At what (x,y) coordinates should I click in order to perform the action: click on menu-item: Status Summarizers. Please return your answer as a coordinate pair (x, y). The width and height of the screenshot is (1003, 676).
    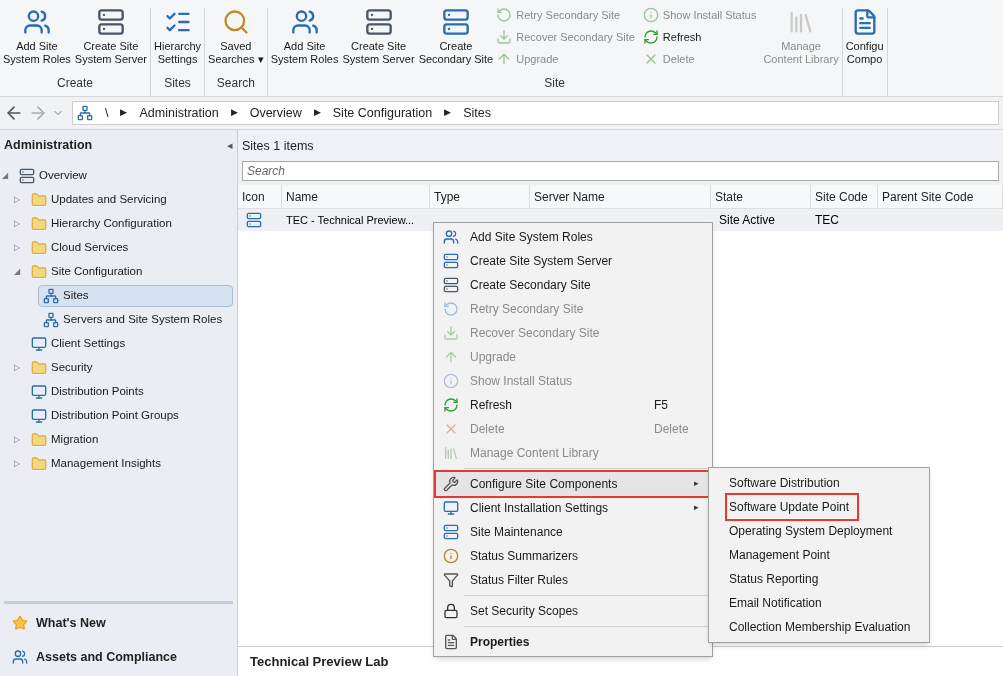
    Looking at the image, I should click on (573, 556).